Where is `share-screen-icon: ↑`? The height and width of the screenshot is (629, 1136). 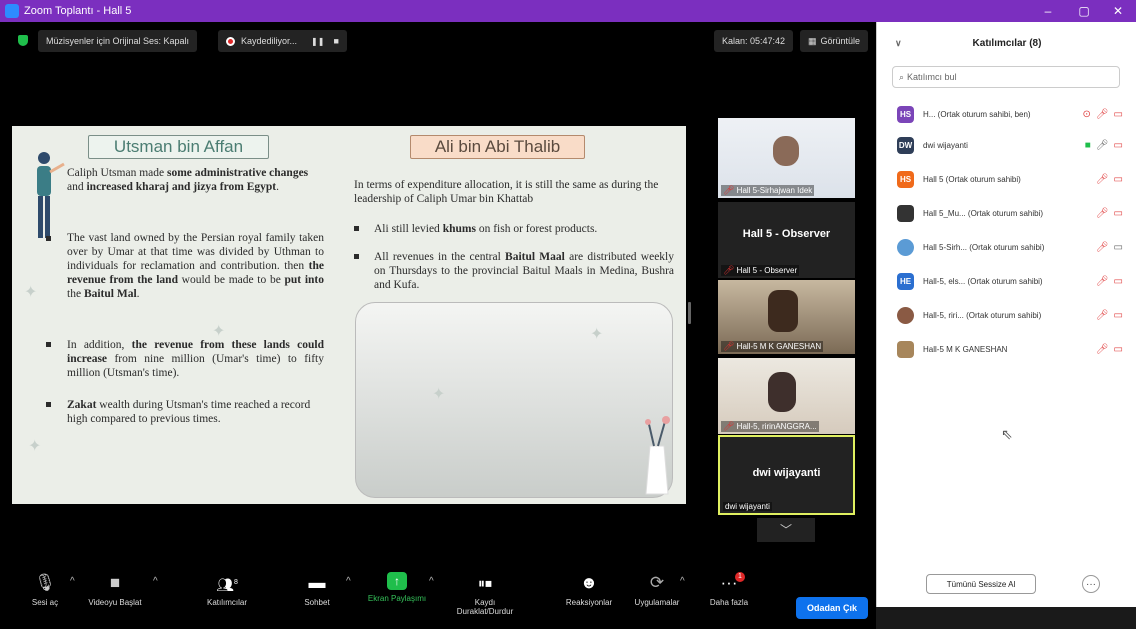
share-screen-icon: ↑ is located at coordinates (397, 581).